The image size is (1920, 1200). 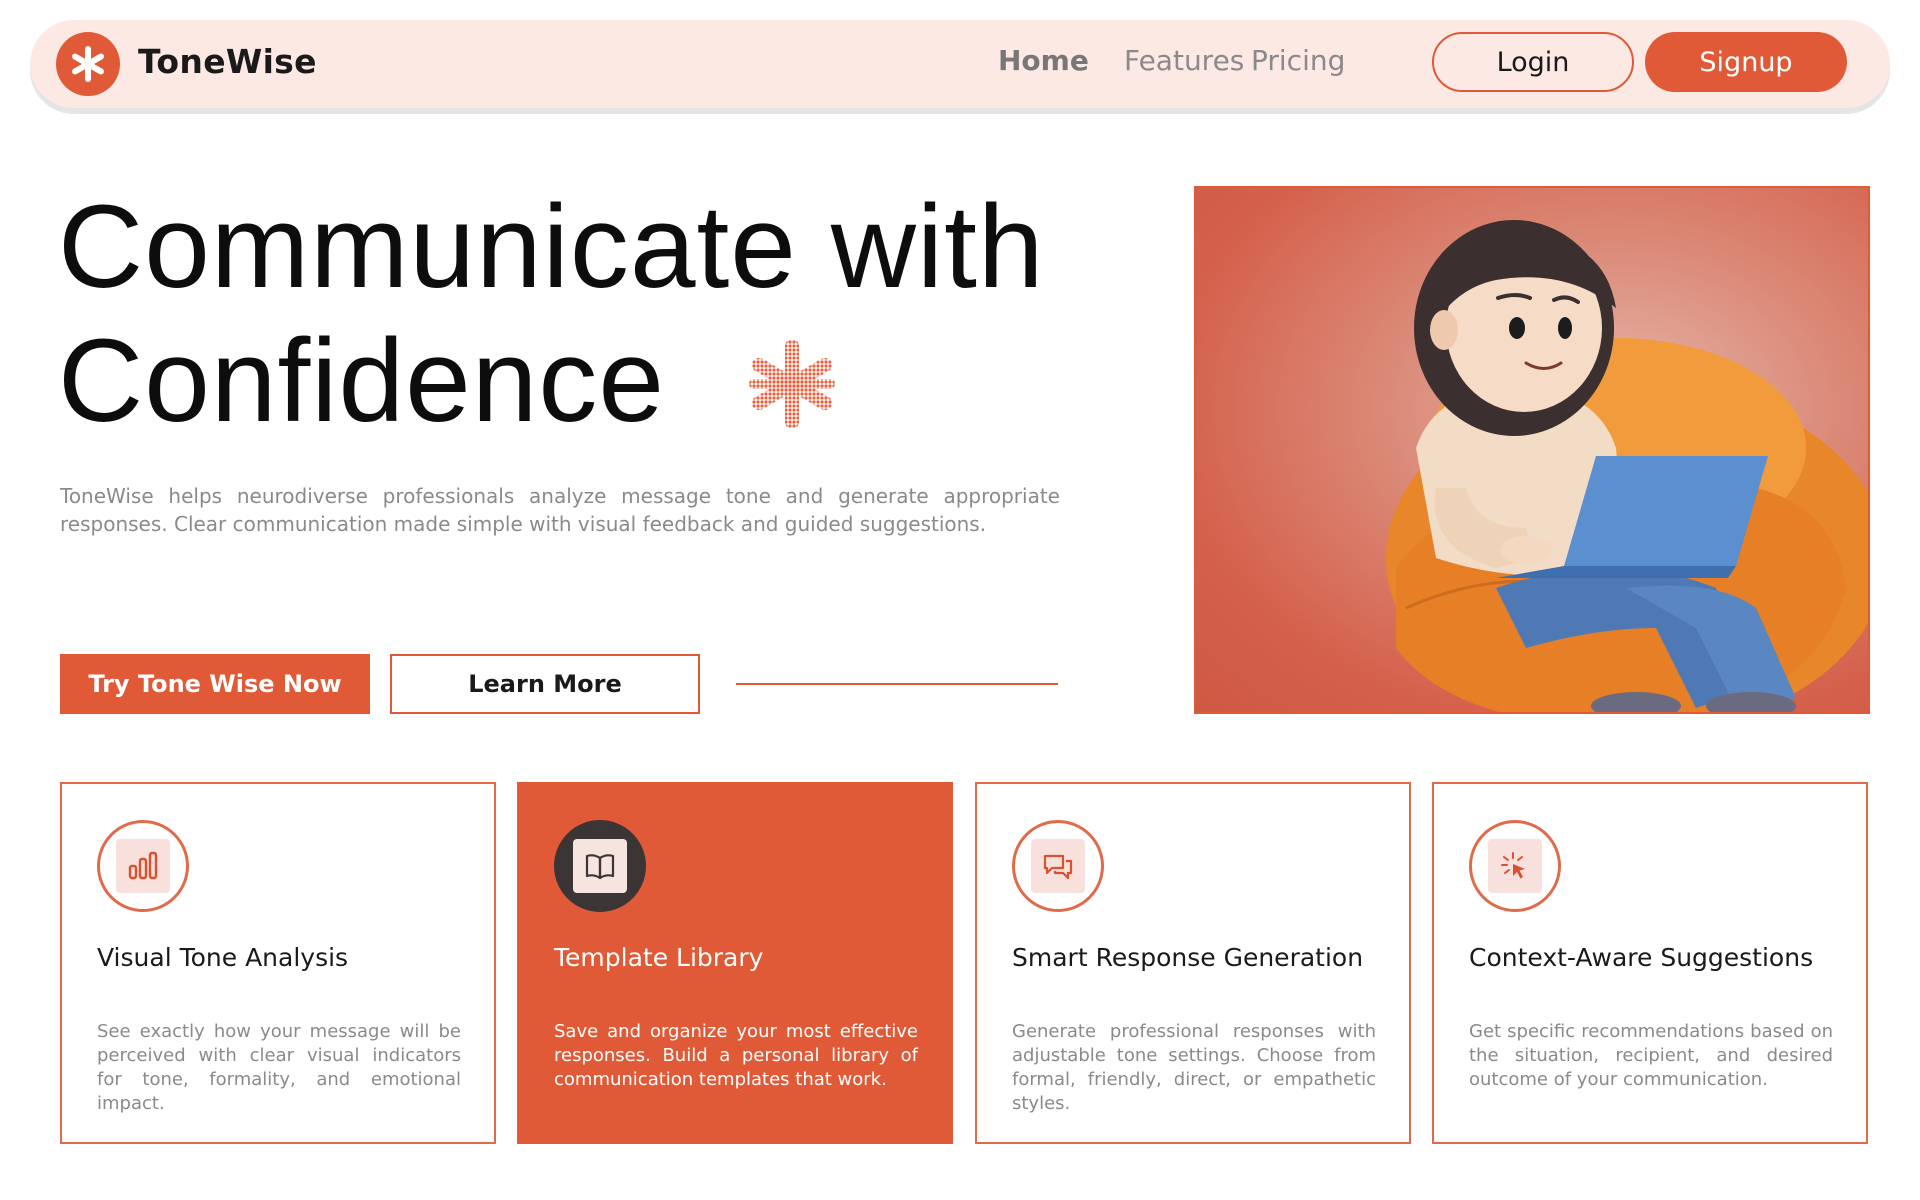 I want to click on feature-title: Smart Response Generation, so click(x=1188, y=957).